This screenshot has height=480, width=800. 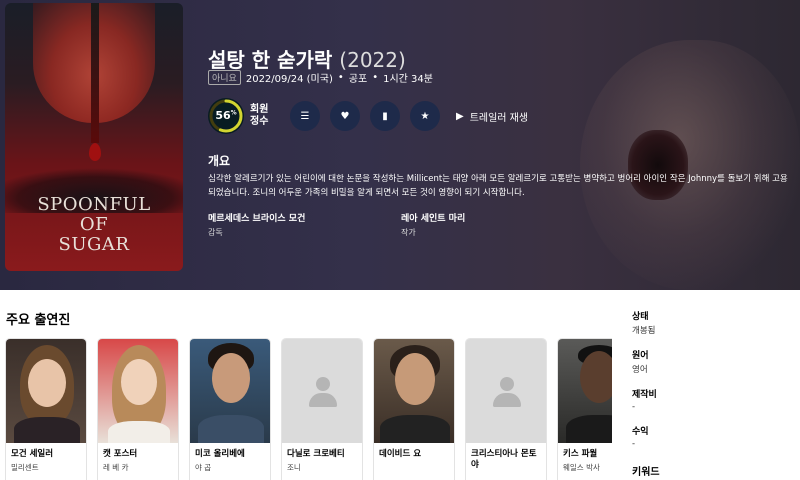 I want to click on fact-label: 상태, so click(x=640, y=317).